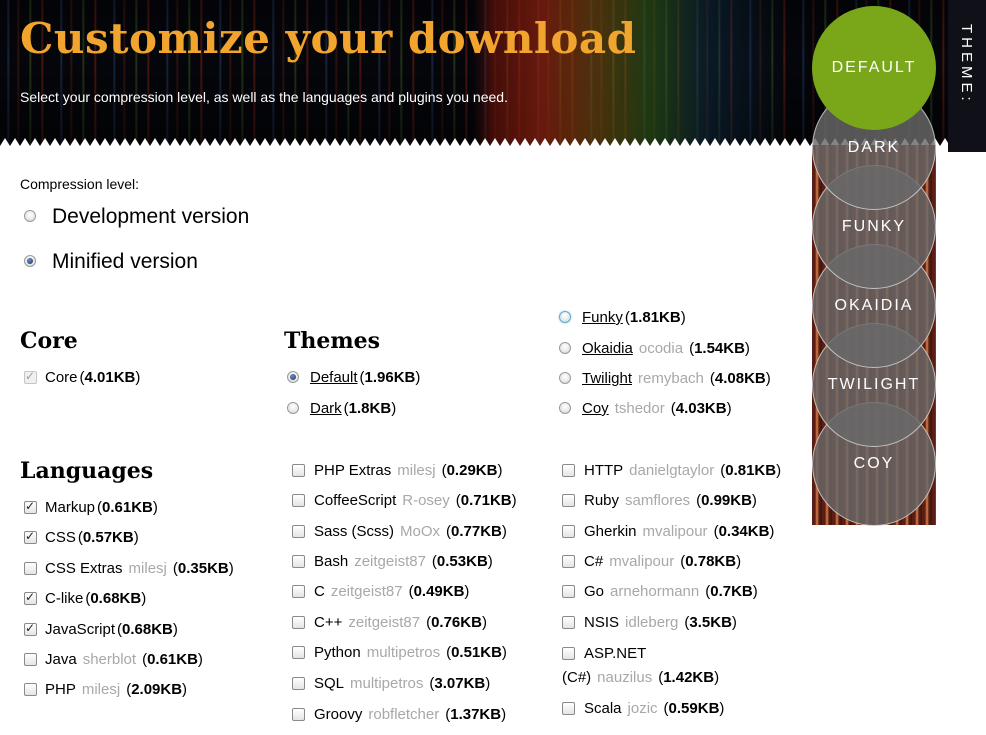  What do you see at coordinates (87, 471) in the screenshot?
I see `section-heading-languages: Languages` at bounding box center [87, 471].